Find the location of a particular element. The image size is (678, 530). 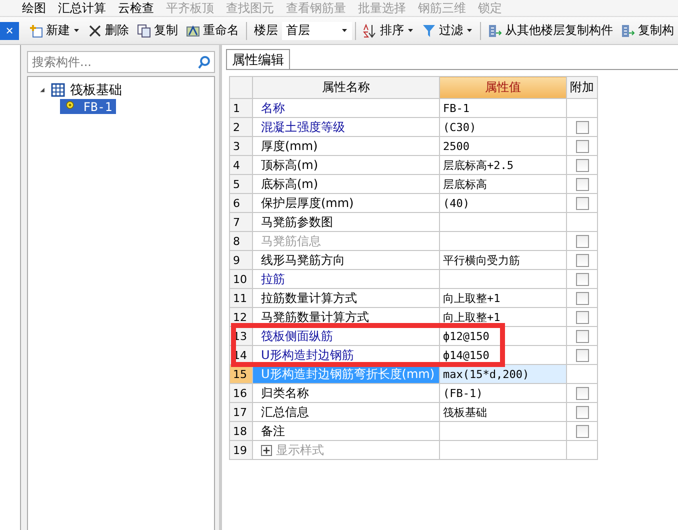

row-number: 1 is located at coordinates (241, 108).